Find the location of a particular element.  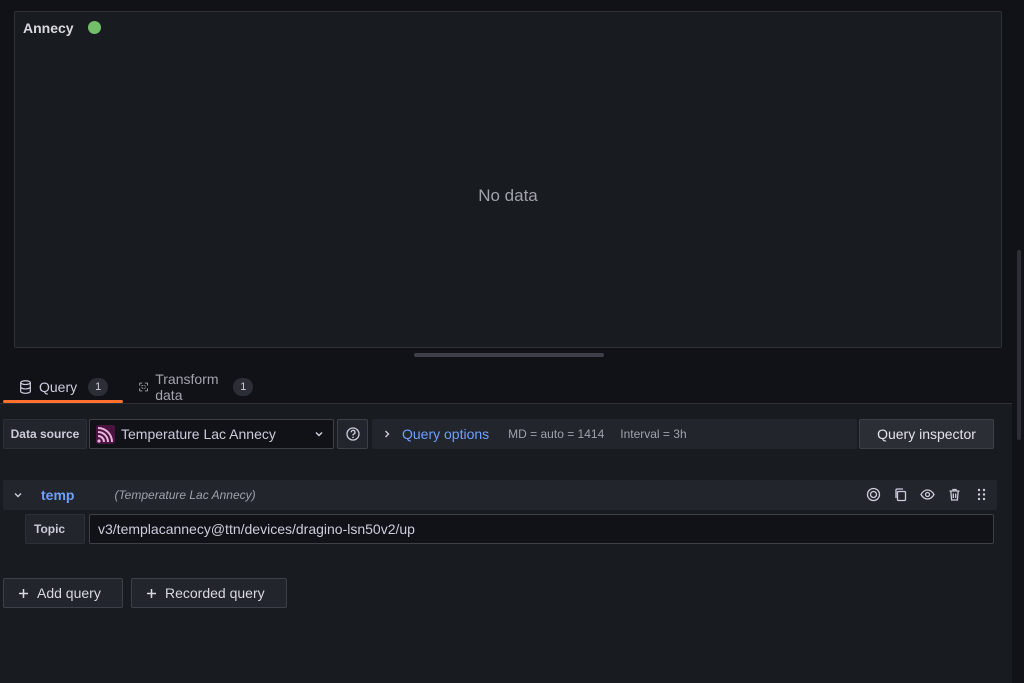

datasource-selected: Temperature Lac Annecy is located at coordinates (198, 434).